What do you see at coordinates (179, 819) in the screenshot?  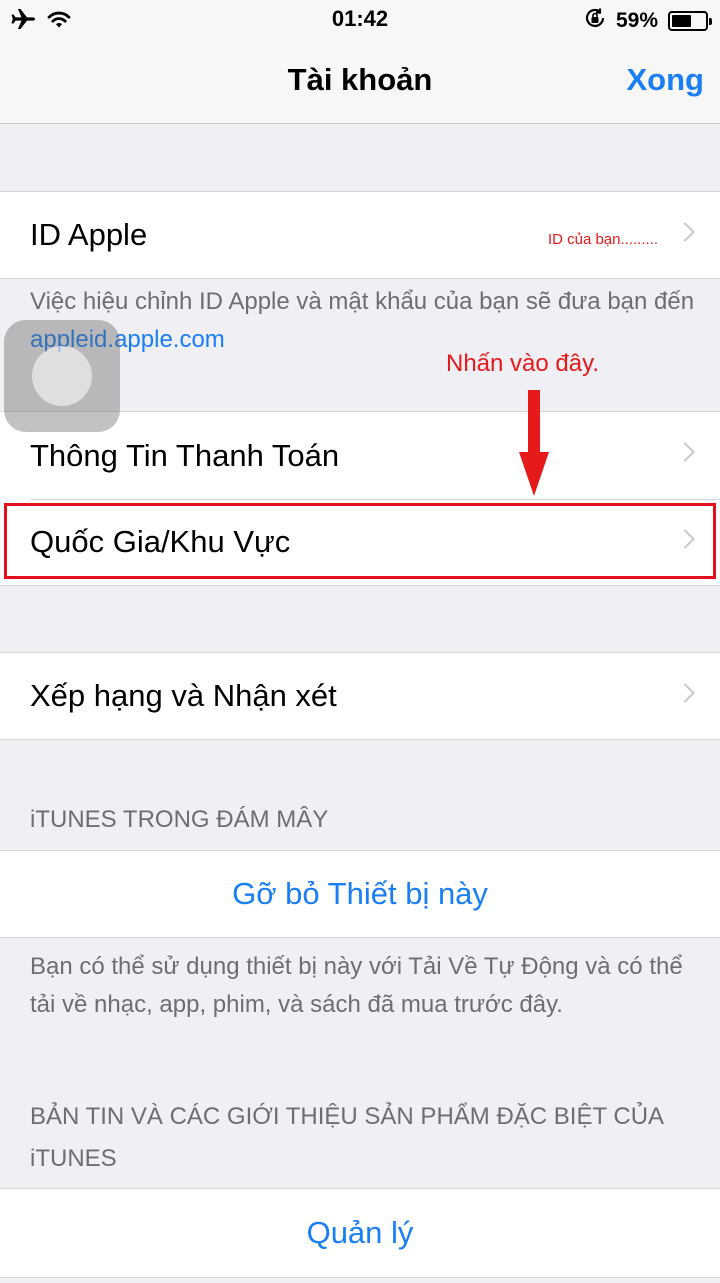 I see `itunes-cloud-header: iTUNES TRONG ĐÁM MÂY` at bounding box center [179, 819].